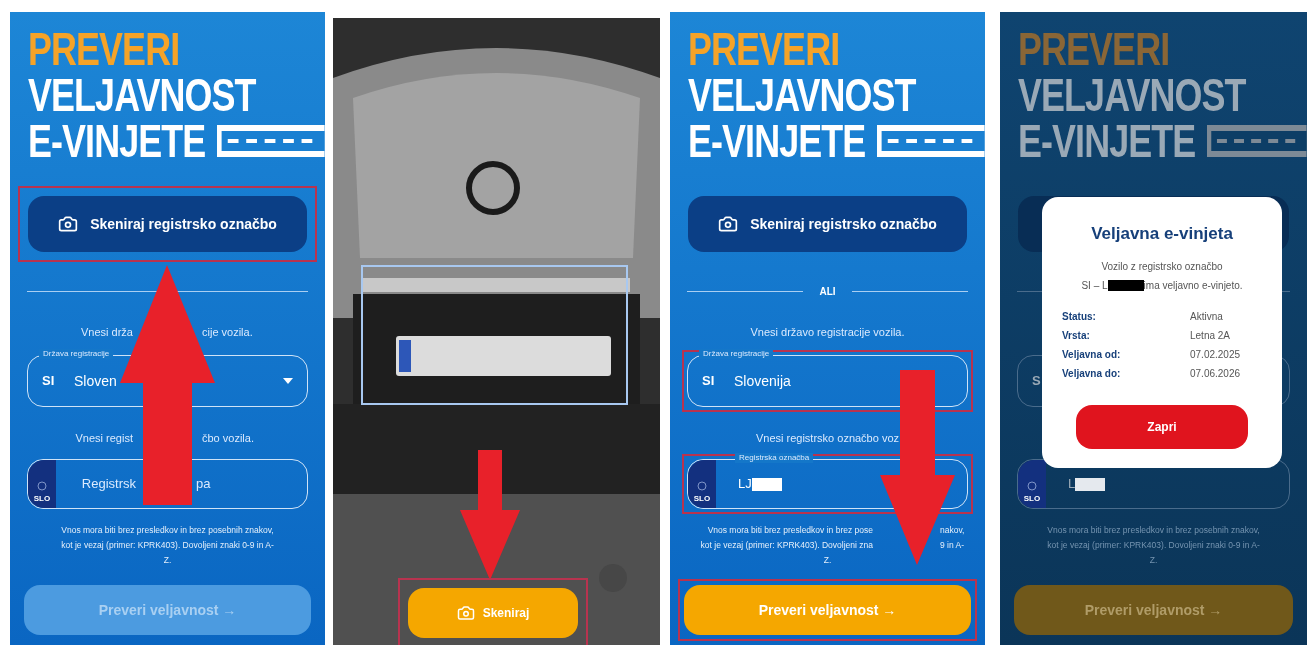 This screenshot has width=1307, height=645. What do you see at coordinates (1037, 381) in the screenshot?
I see `country-code: S` at bounding box center [1037, 381].